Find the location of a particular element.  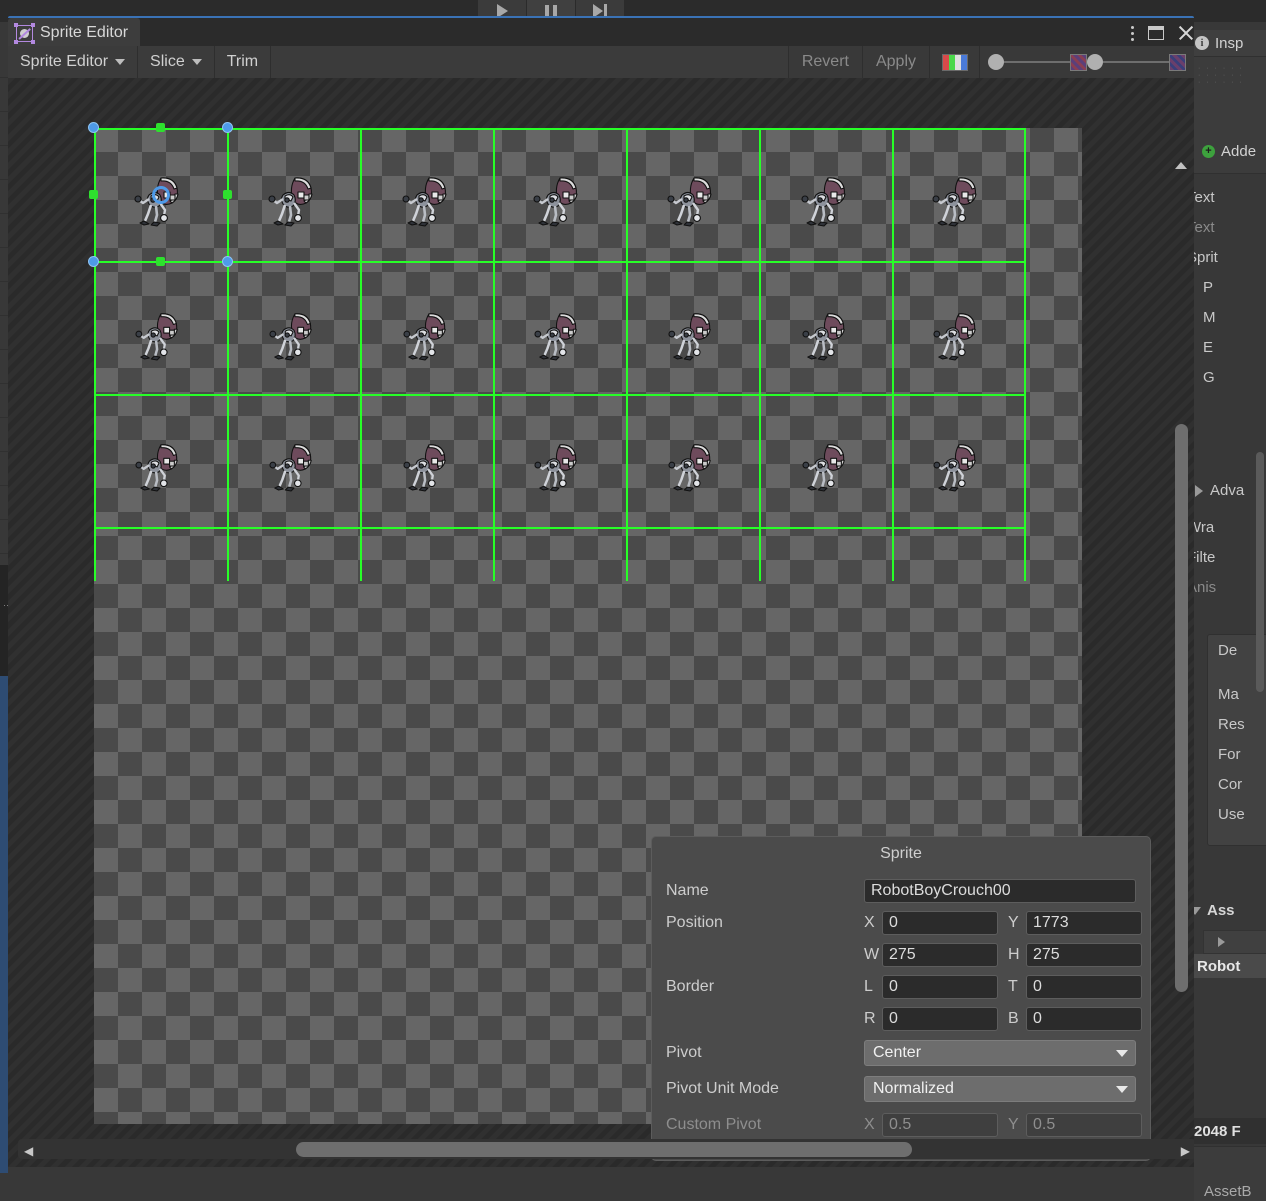

scroll-right-arrow: ▶ is located at coordinates (1185, 1151).